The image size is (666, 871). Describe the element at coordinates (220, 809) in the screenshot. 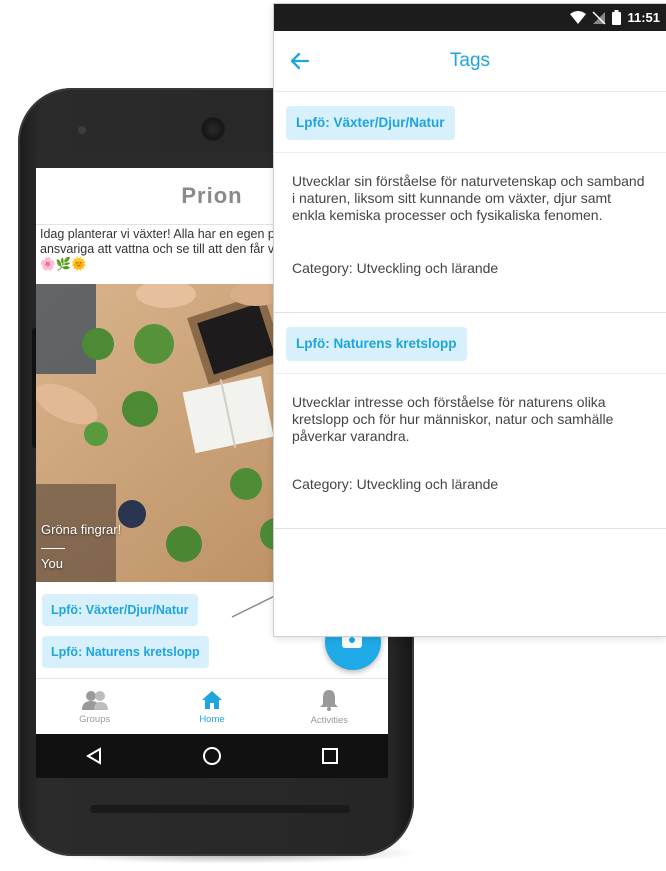

I see `phone-speaker-grill` at that location.